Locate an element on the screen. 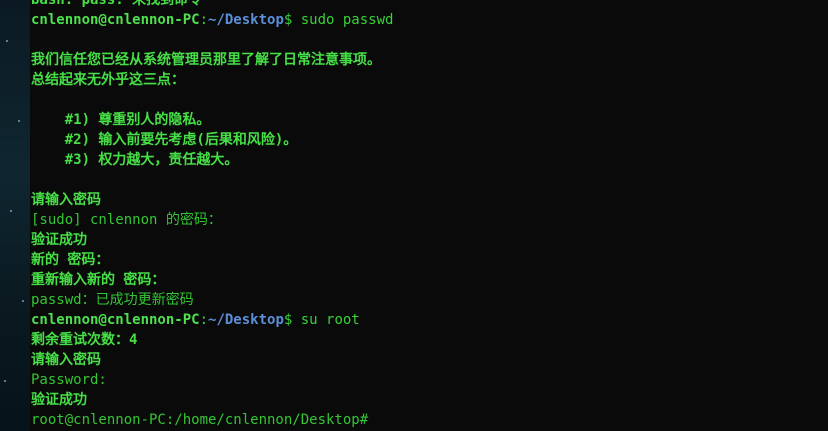 The image size is (828, 431). output-line: #2) 输入前要先考虑(后果和风险)。 is located at coordinates (164, 140).